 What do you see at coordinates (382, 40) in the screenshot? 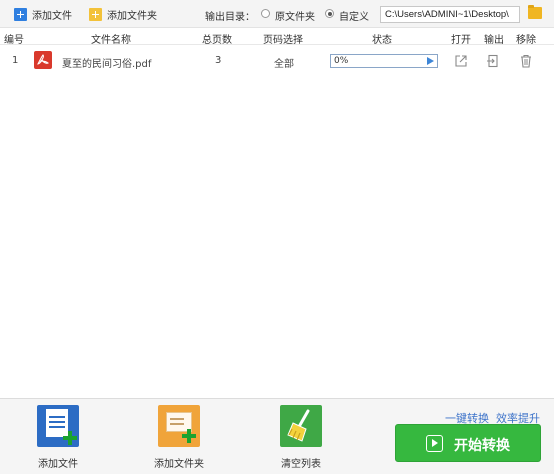
I see `col-status: 状态` at bounding box center [382, 40].